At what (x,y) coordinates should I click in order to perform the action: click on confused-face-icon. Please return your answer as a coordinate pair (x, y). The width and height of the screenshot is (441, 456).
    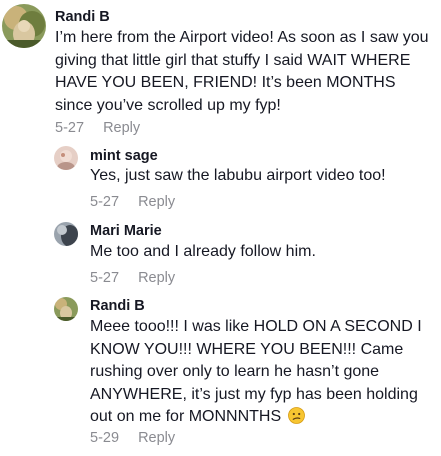
    Looking at the image, I should click on (296, 415).